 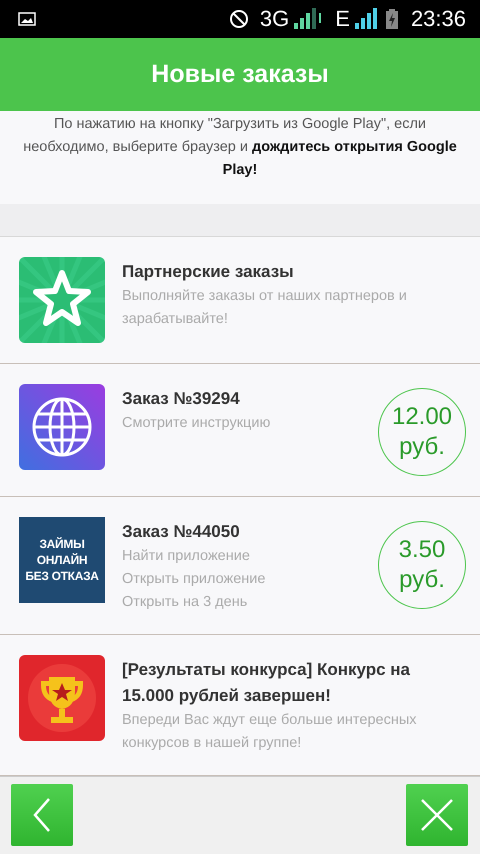 What do you see at coordinates (62, 576) in the screenshot?
I see `logo-text: БЕЗ ОТКАЗА` at bounding box center [62, 576].